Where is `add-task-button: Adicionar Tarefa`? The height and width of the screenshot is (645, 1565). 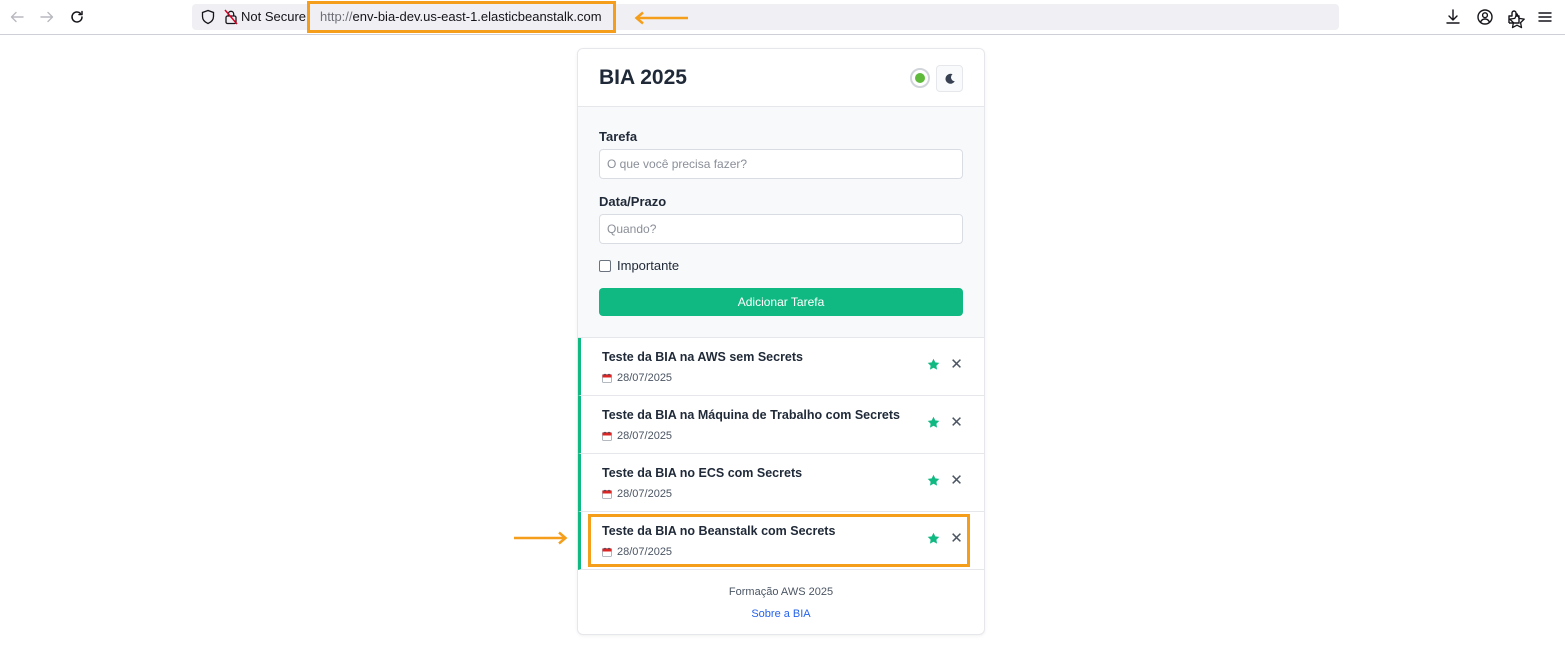
add-task-button: Adicionar Tarefa is located at coordinates (781, 302).